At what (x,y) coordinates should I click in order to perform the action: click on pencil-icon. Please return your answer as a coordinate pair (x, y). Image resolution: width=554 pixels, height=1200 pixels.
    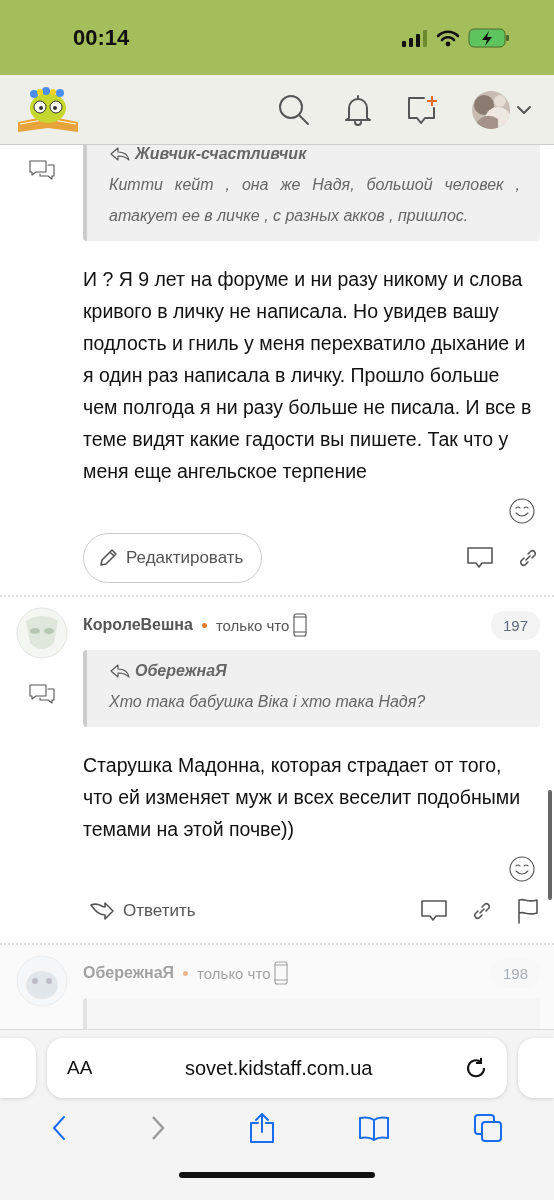
    Looking at the image, I should click on (108, 558).